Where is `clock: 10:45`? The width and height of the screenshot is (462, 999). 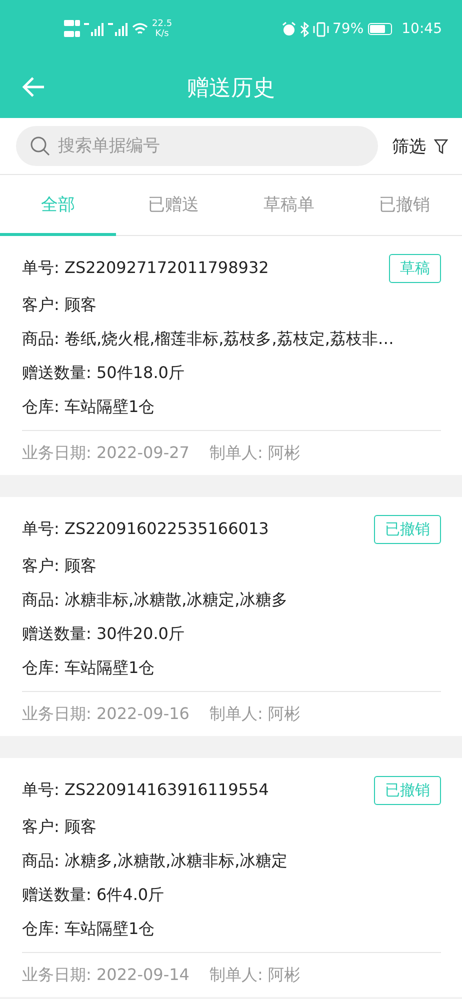 clock: 10:45 is located at coordinates (422, 29).